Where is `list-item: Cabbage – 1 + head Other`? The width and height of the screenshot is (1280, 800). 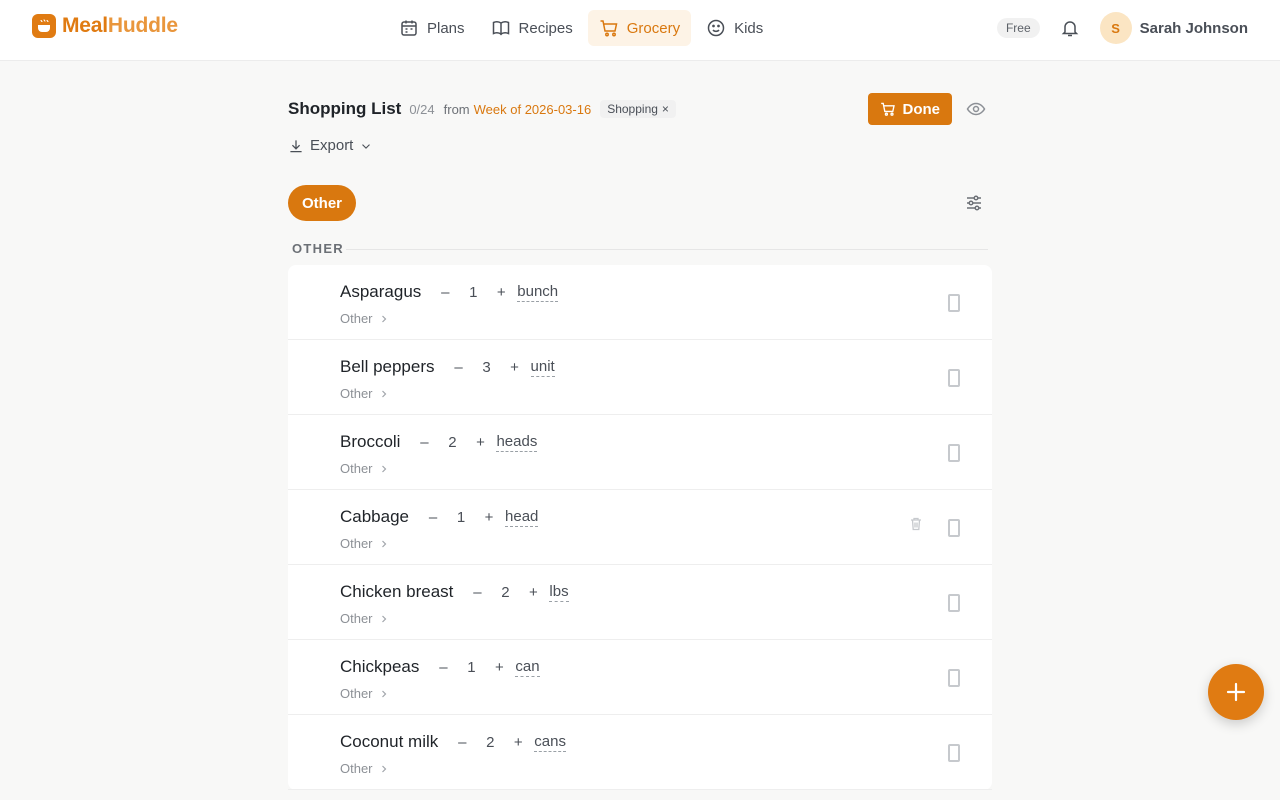 list-item: Cabbage – 1 + head Other is located at coordinates (640, 527).